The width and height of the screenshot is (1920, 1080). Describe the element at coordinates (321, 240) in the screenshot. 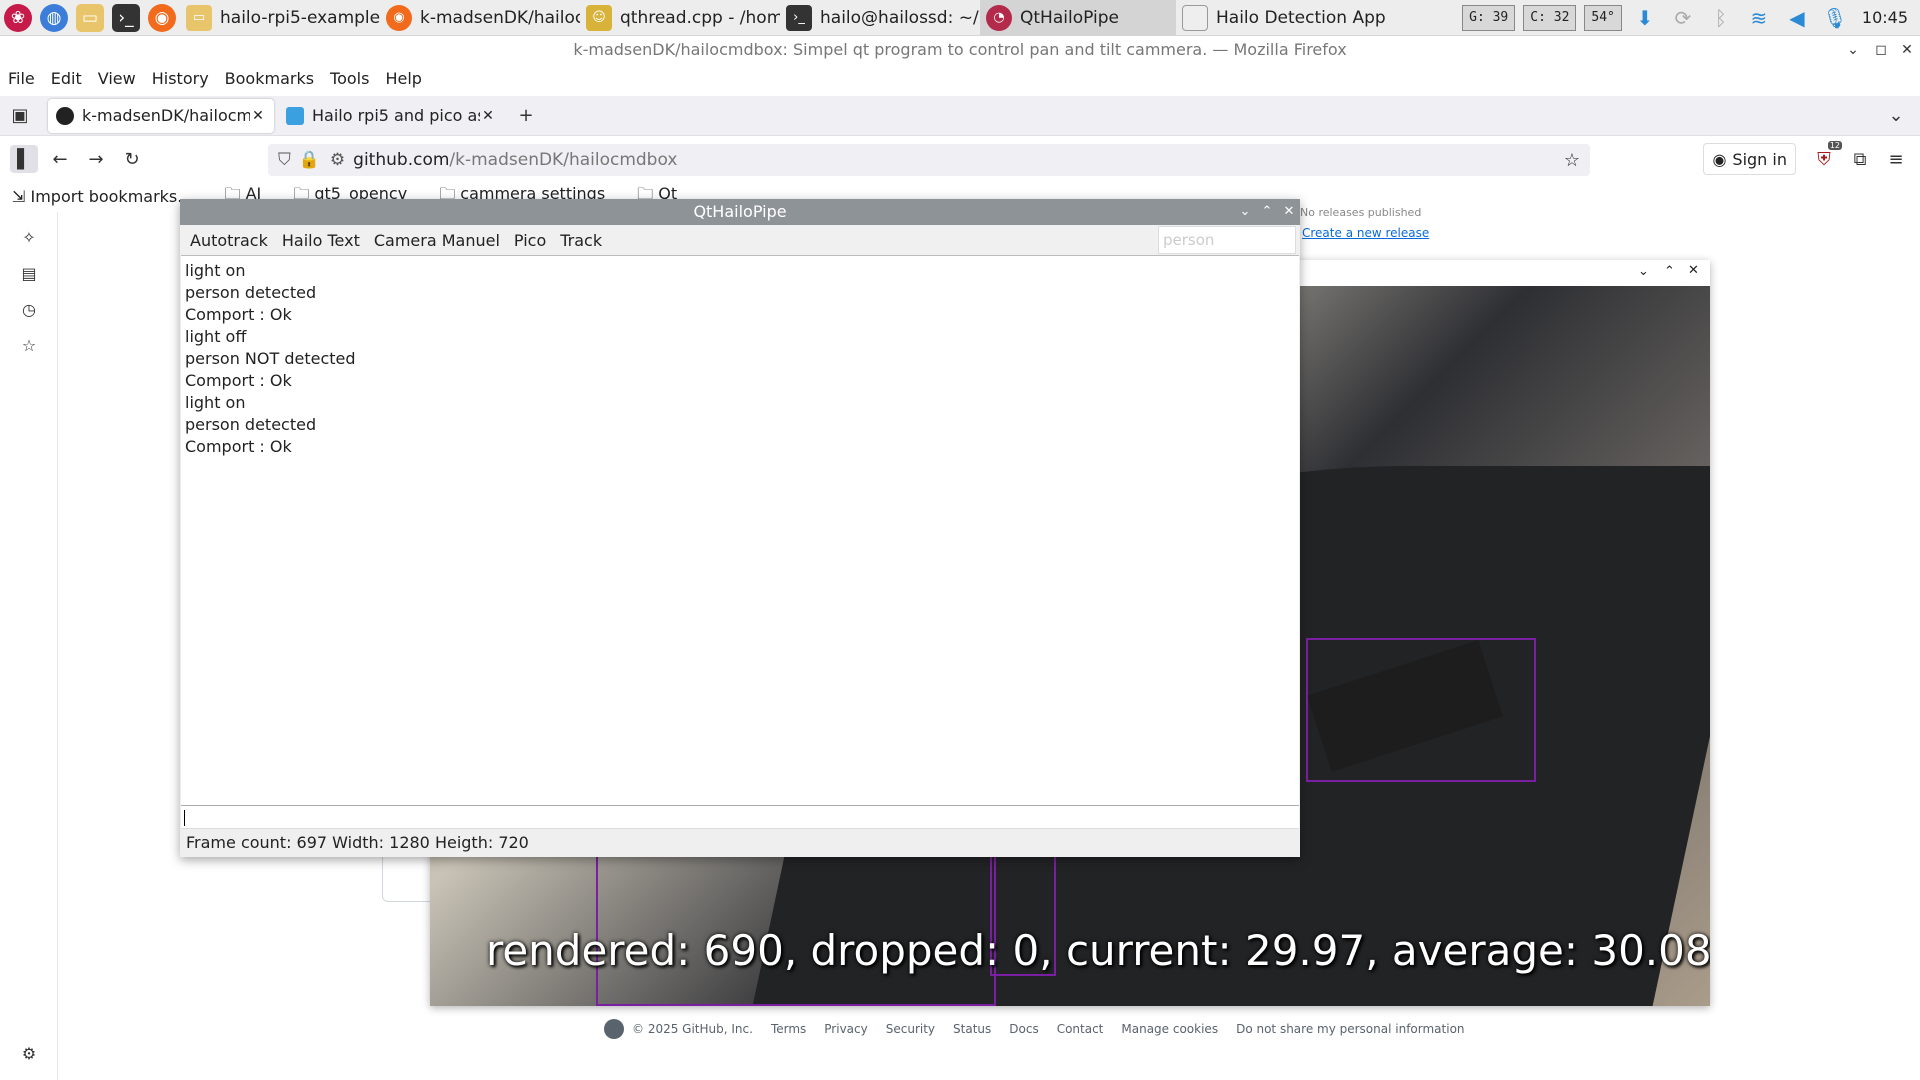

I see `menu-hailo-text: Hailo Text` at that location.